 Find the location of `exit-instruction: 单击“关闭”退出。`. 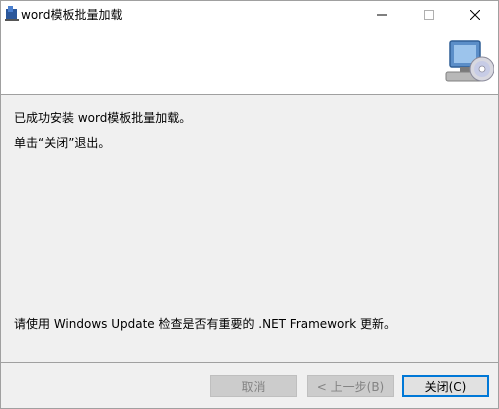

exit-instruction: 单击“关闭”退出。 is located at coordinates (62, 143).